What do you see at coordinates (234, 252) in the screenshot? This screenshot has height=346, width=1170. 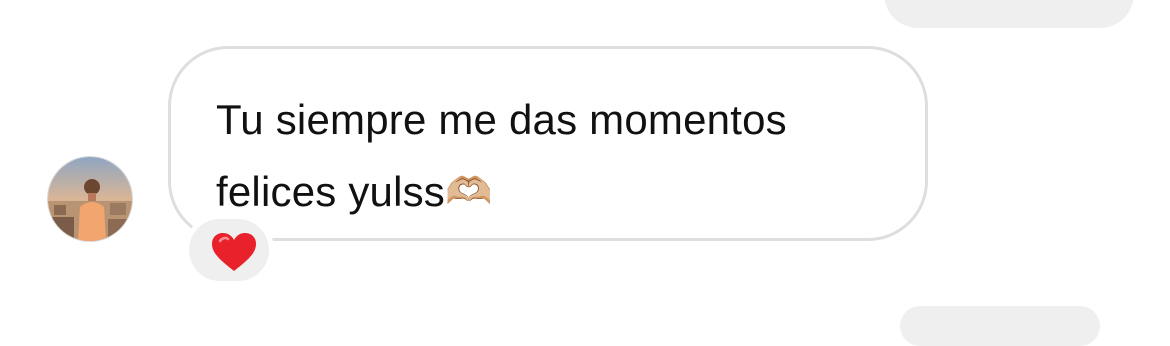 I see `heart-icon` at bounding box center [234, 252].